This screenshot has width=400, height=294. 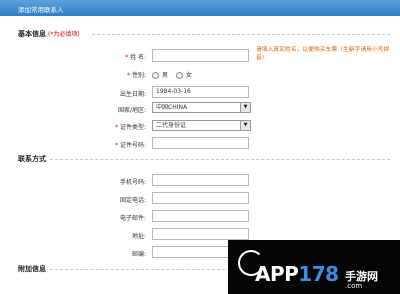 What do you see at coordinates (190, 252) in the screenshot?
I see `zip-input` at bounding box center [190, 252].